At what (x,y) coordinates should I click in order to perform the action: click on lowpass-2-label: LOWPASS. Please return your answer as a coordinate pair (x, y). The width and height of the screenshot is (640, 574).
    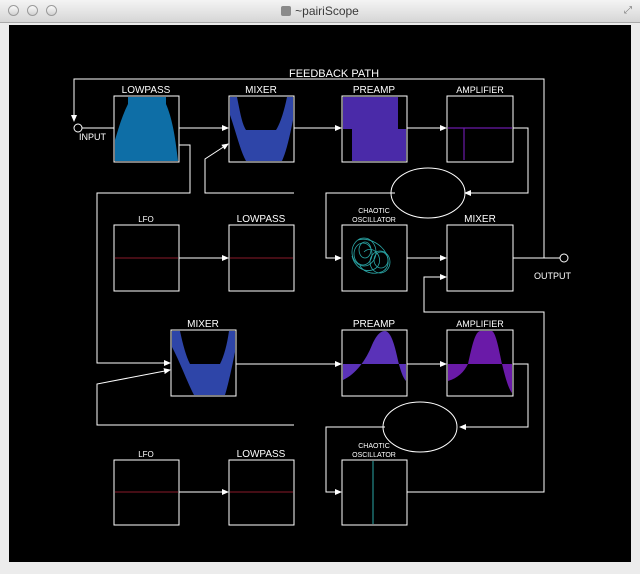
    Looking at the image, I should click on (261, 219).